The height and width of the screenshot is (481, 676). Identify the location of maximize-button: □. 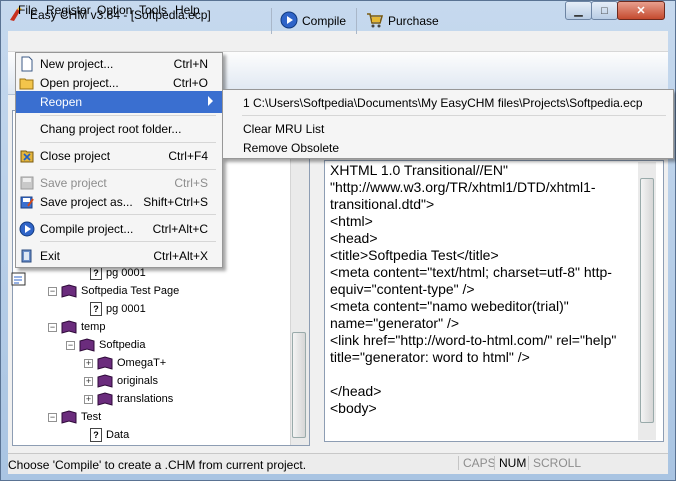
(604, 10).